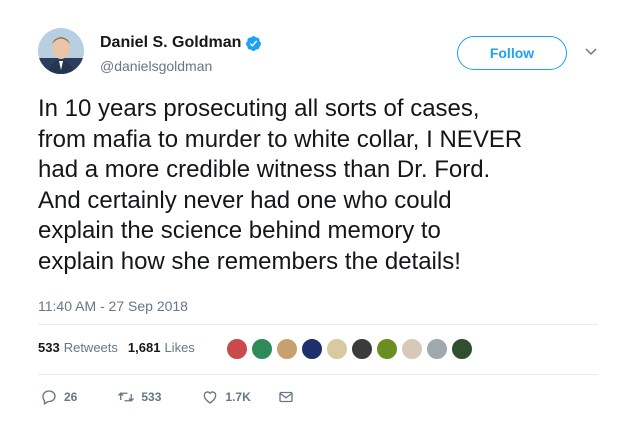  I want to click on like-action: 1.7K, so click(226, 397).